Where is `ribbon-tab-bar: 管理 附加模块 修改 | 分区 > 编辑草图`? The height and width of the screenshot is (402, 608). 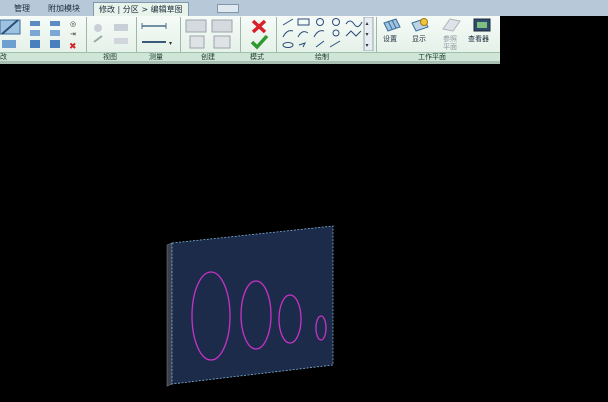
ribbon-tab-bar: 管理 附加模块 修改 | 分区 > 编辑草图 is located at coordinates (304, 8).